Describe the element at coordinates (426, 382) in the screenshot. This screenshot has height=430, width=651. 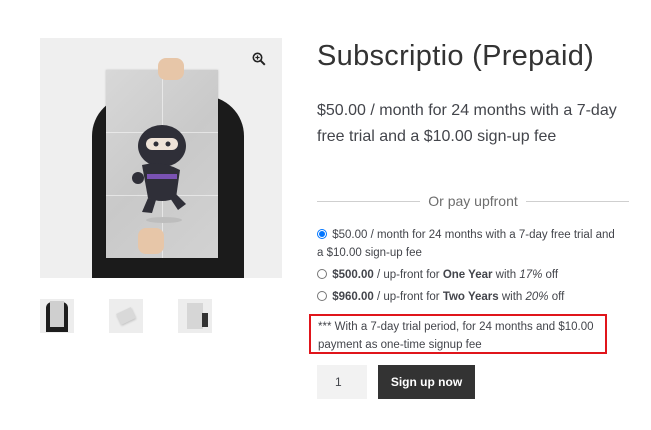
I see `sign-up-button: Sign up now` at that location.